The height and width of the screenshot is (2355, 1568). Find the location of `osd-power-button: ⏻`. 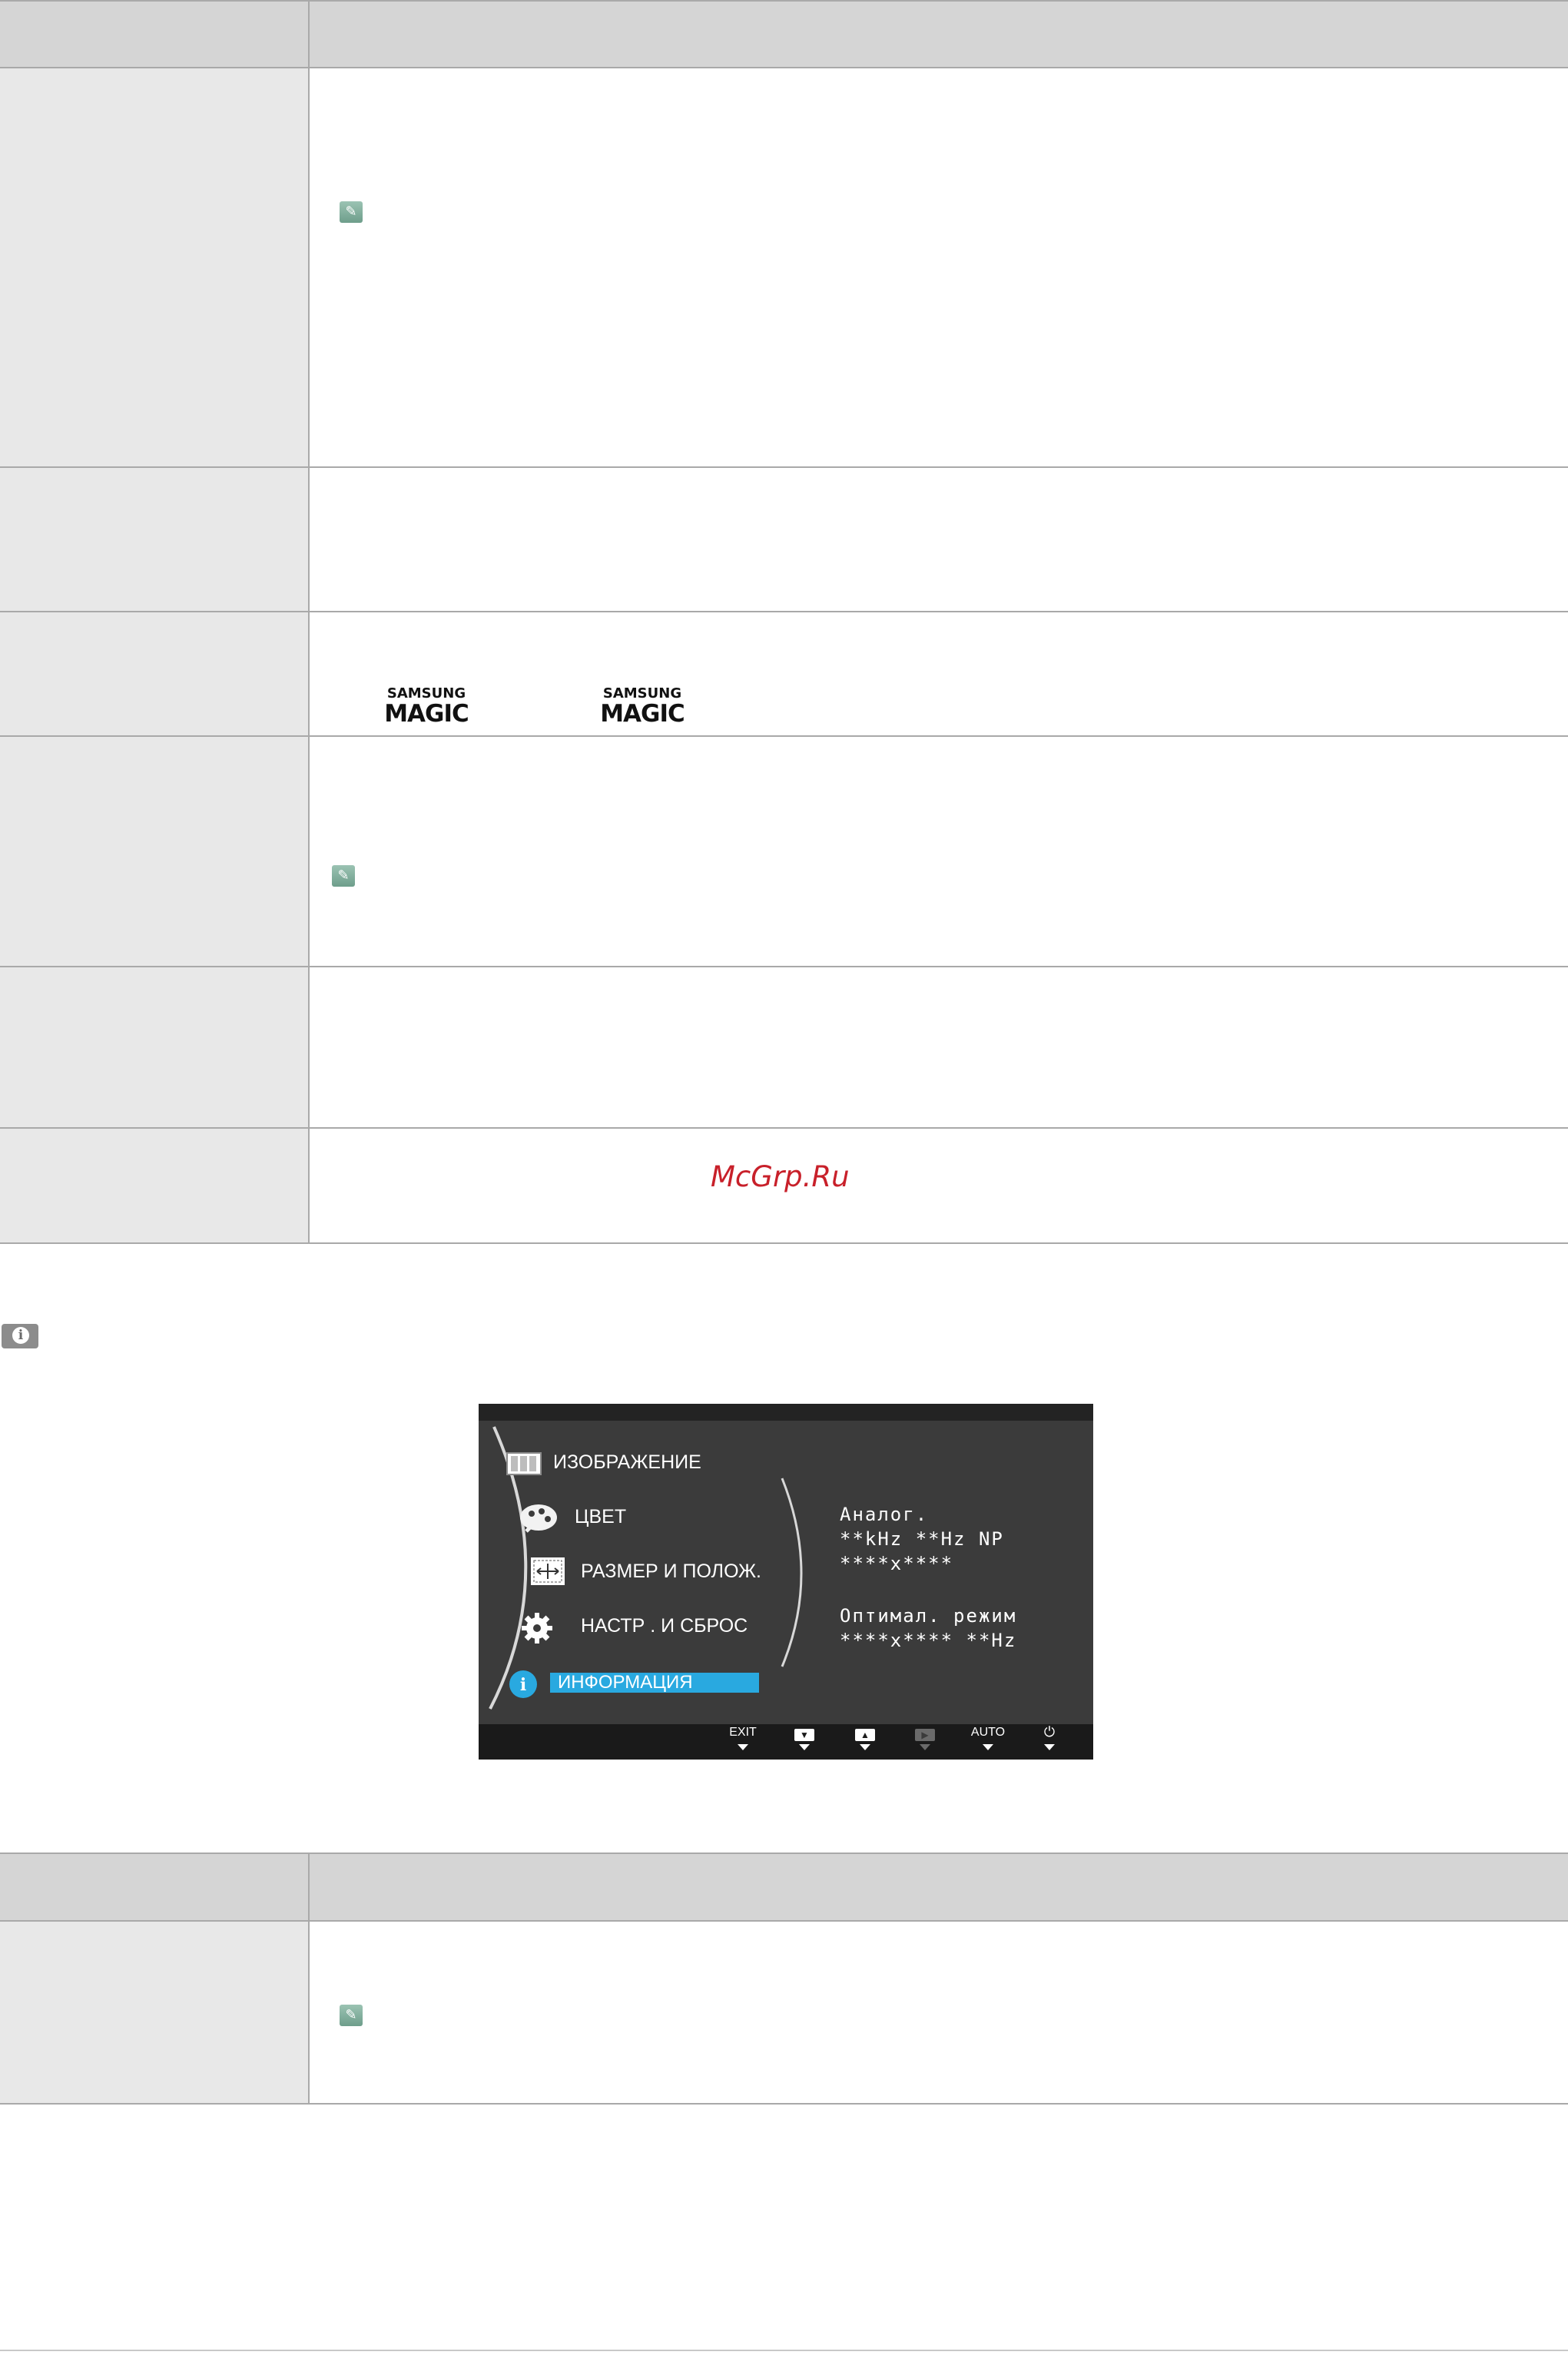

osd-power-button: ⏻ is located at coordinates (1049, 1737).